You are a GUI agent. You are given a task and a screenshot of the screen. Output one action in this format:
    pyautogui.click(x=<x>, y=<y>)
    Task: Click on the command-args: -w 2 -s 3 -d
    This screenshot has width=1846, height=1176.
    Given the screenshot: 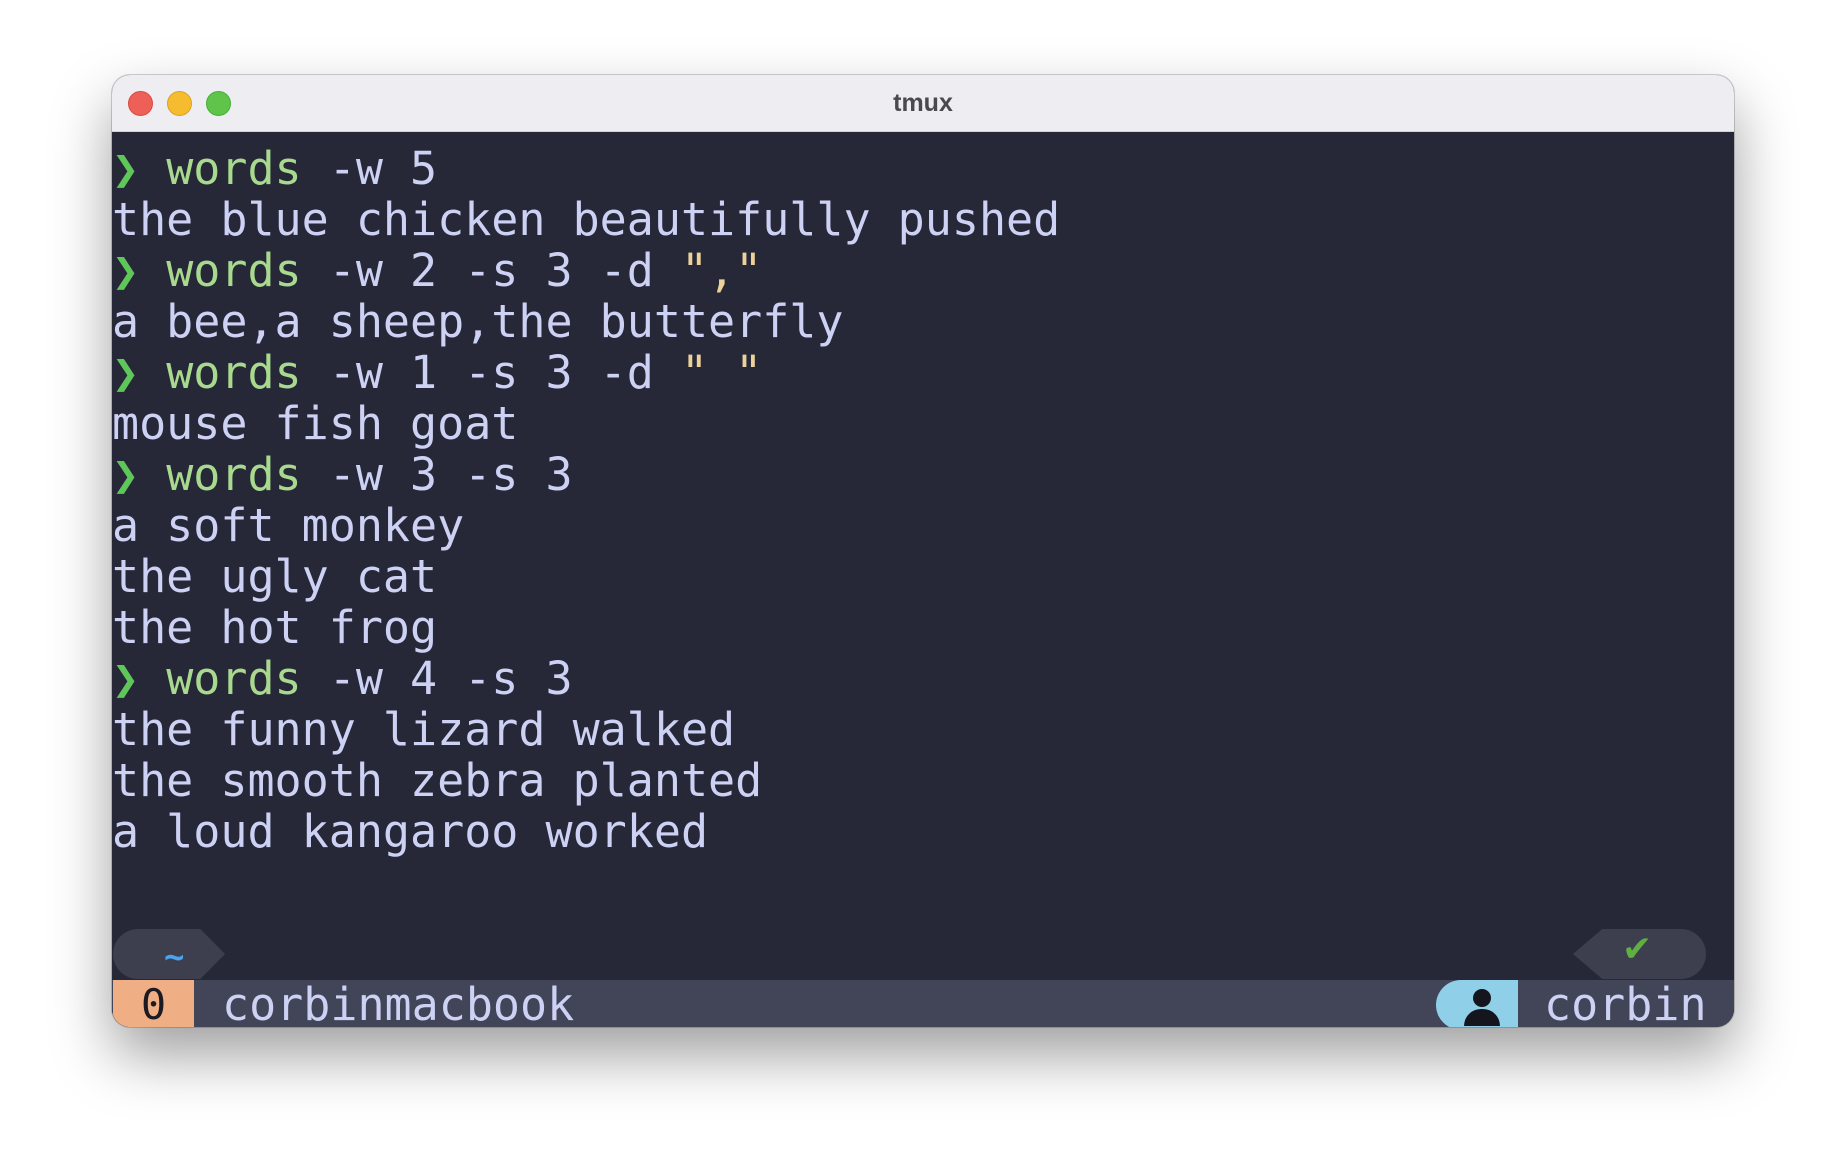 What is the action you would take?
    pyautogui.click(x=491, y=270)
    